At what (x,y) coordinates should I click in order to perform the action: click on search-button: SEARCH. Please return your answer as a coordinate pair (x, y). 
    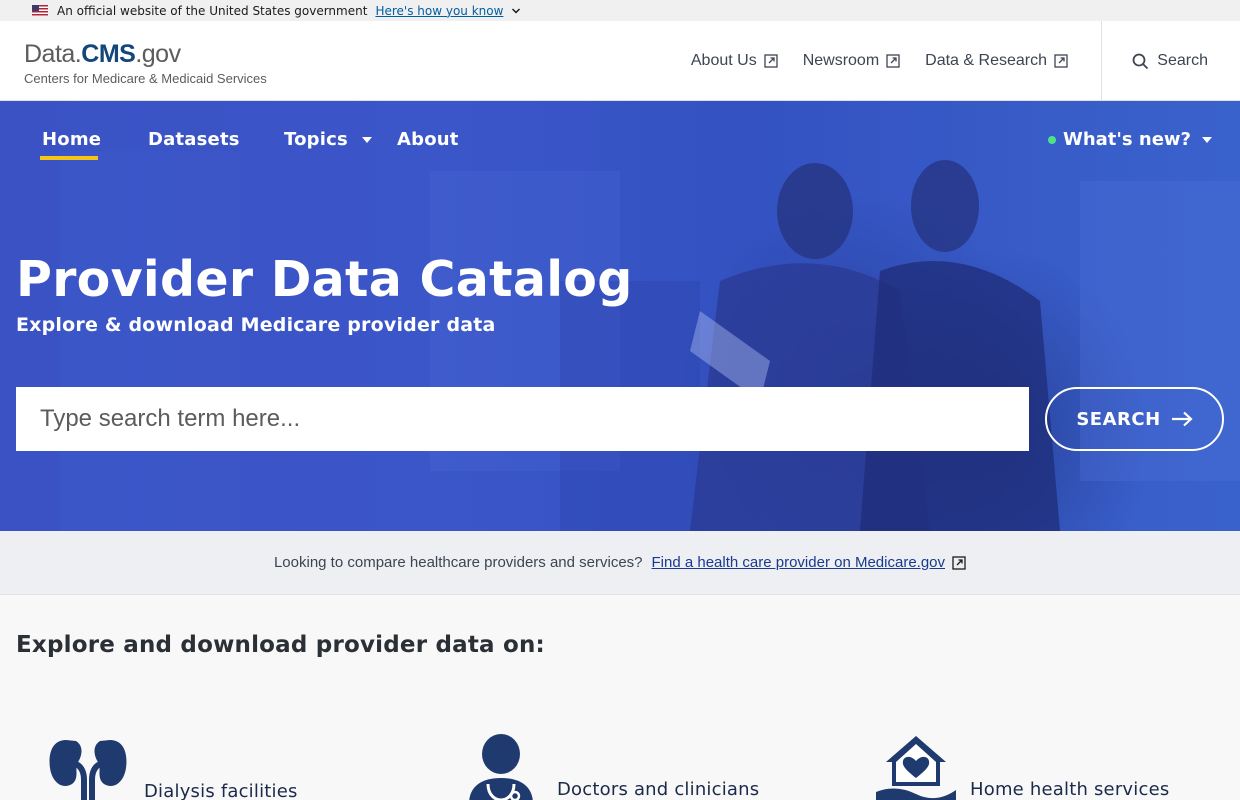
    Looking at the image, I should click on (1134, 419).